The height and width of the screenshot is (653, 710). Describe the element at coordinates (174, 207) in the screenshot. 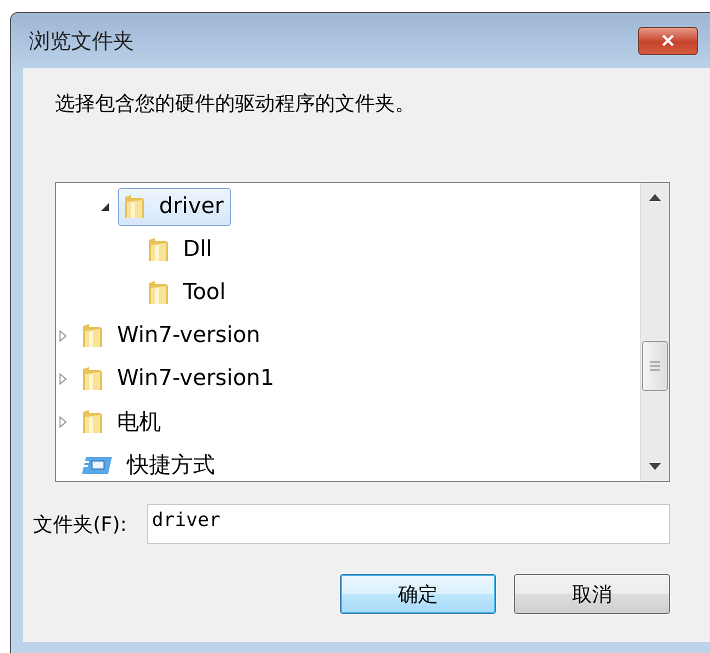

I see `tree-item: driver` at that location.